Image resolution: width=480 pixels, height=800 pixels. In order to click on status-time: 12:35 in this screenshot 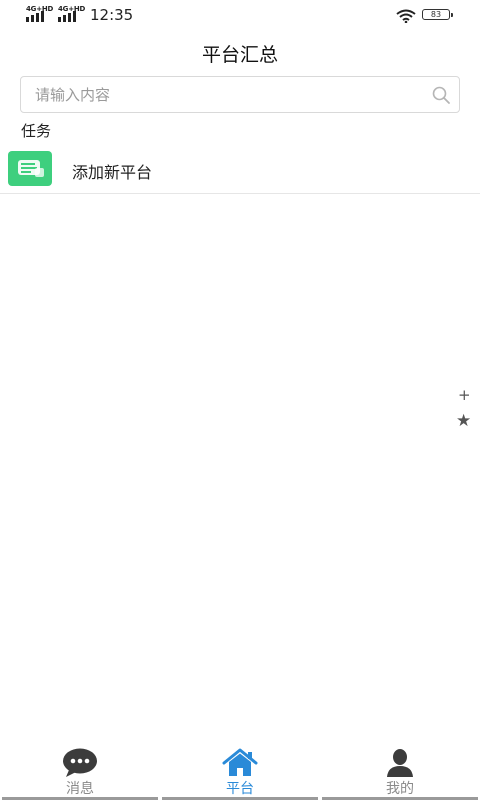, I will do `click(112, 15)`.